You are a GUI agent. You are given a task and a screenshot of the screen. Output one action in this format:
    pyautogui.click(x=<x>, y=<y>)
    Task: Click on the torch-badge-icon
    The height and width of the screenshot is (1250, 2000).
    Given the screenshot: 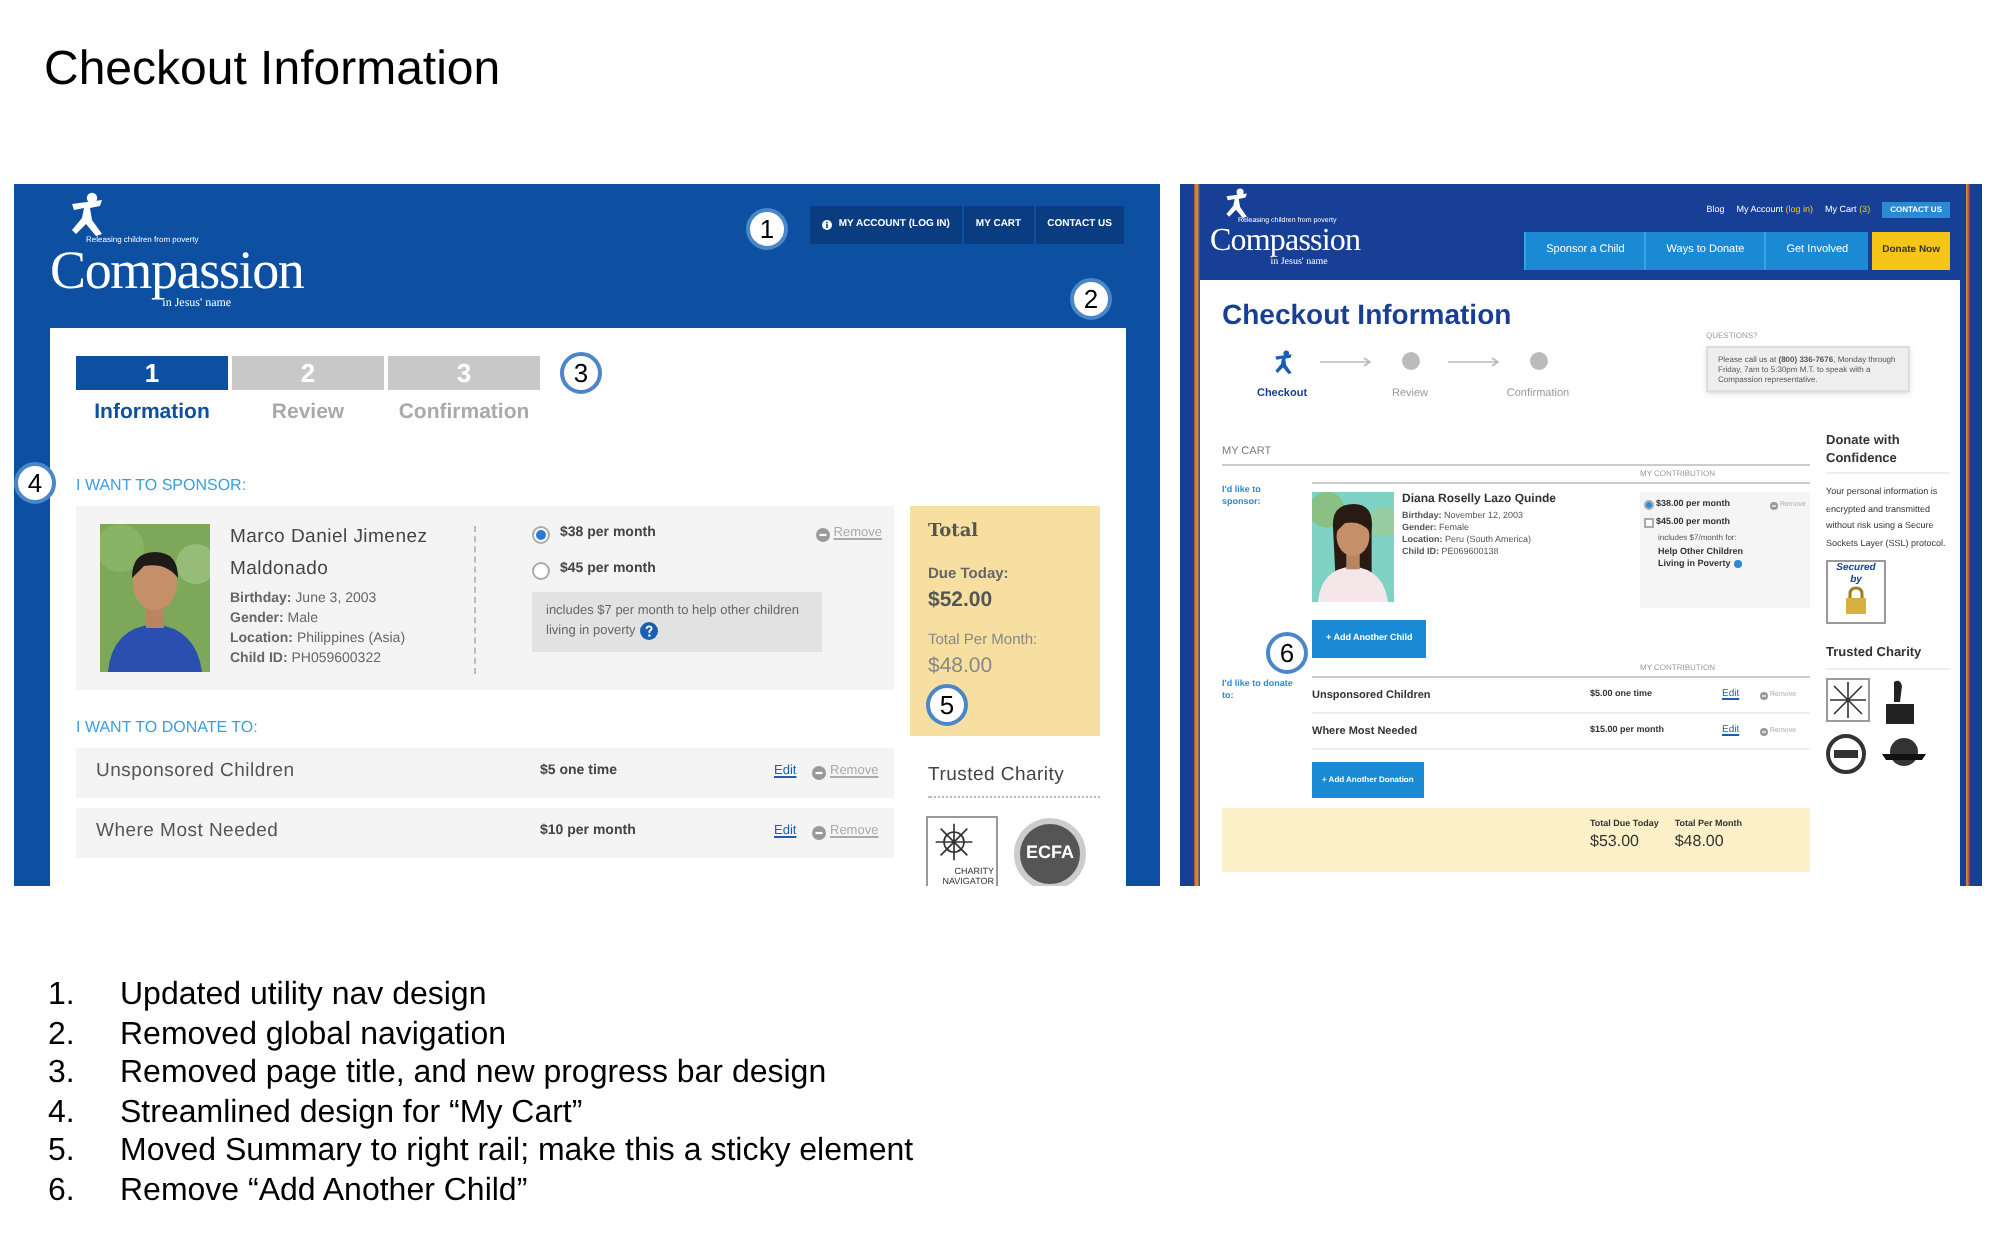 What is the action you would take?
    pyautogui.click(x=1900, y=701)
    